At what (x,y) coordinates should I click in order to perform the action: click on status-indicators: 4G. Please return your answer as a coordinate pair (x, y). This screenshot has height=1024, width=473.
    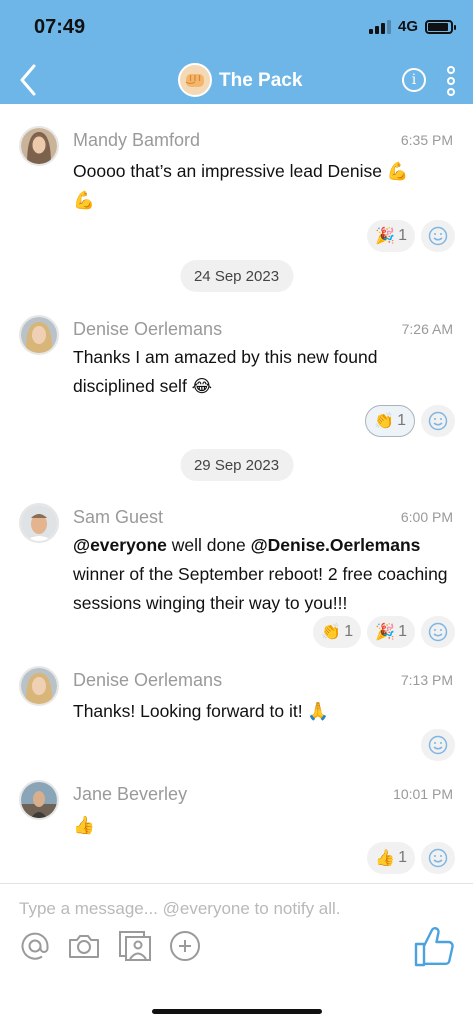
    Looking at the image, I should click on (412, 26).